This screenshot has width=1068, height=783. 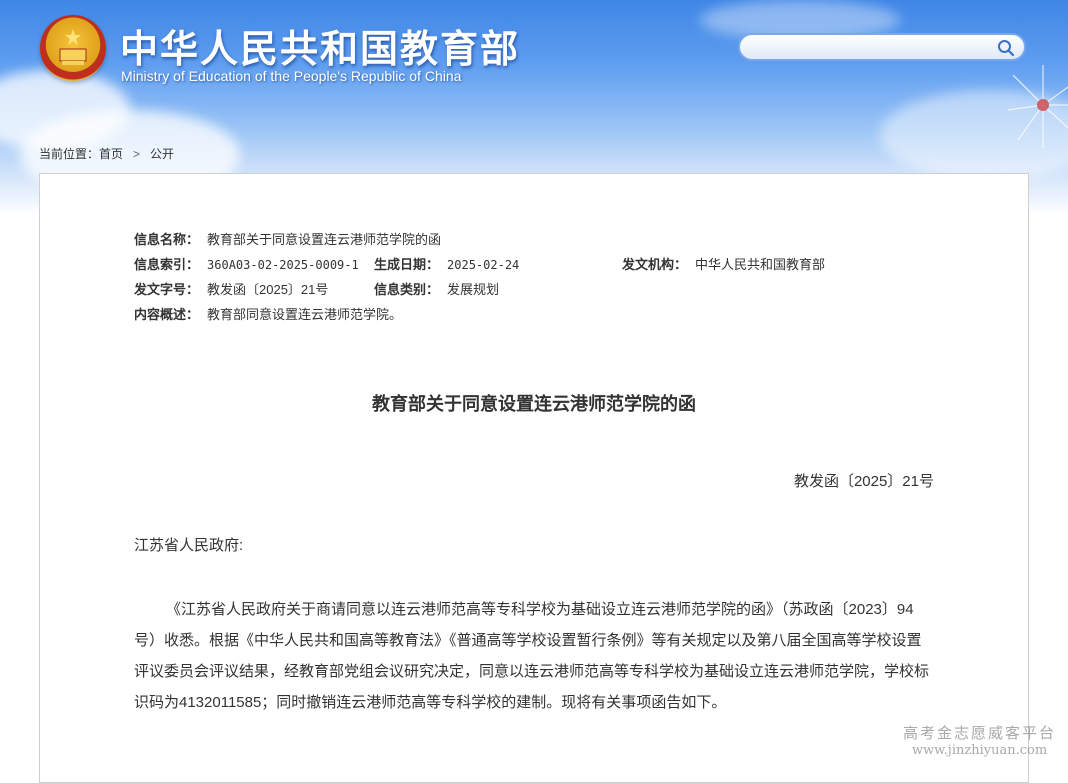 What do you see at coordinates (305, 314) in the screenshot?
I see `meta-value: 教育部同意设置连云港师范学院。` at bounding box center [305, 314].